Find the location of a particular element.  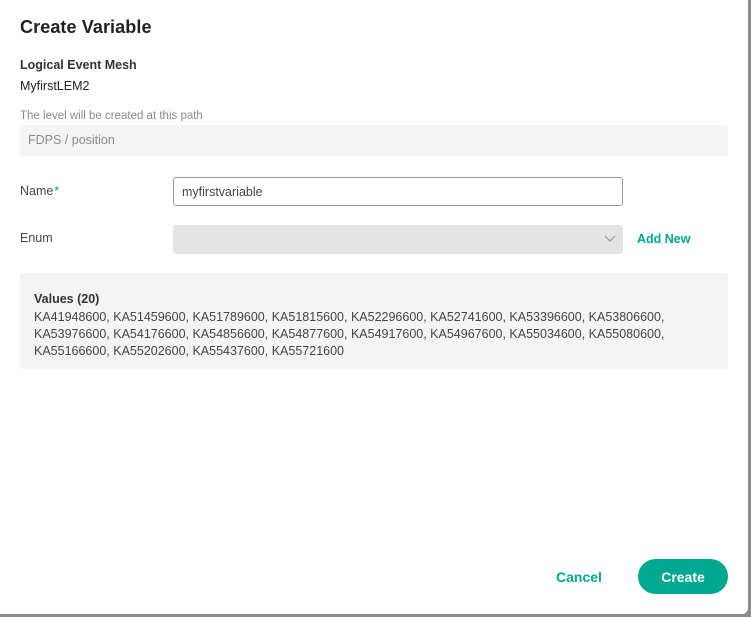

values-title: Values (20) is located at coordinates (67, 299).